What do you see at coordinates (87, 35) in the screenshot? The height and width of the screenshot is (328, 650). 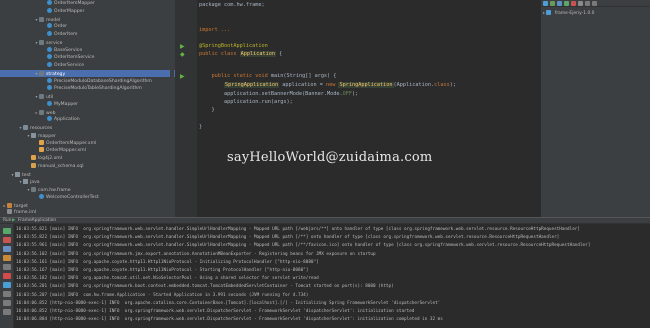 I see `tree-item: OrderItem` at bounding box center [87, 35].